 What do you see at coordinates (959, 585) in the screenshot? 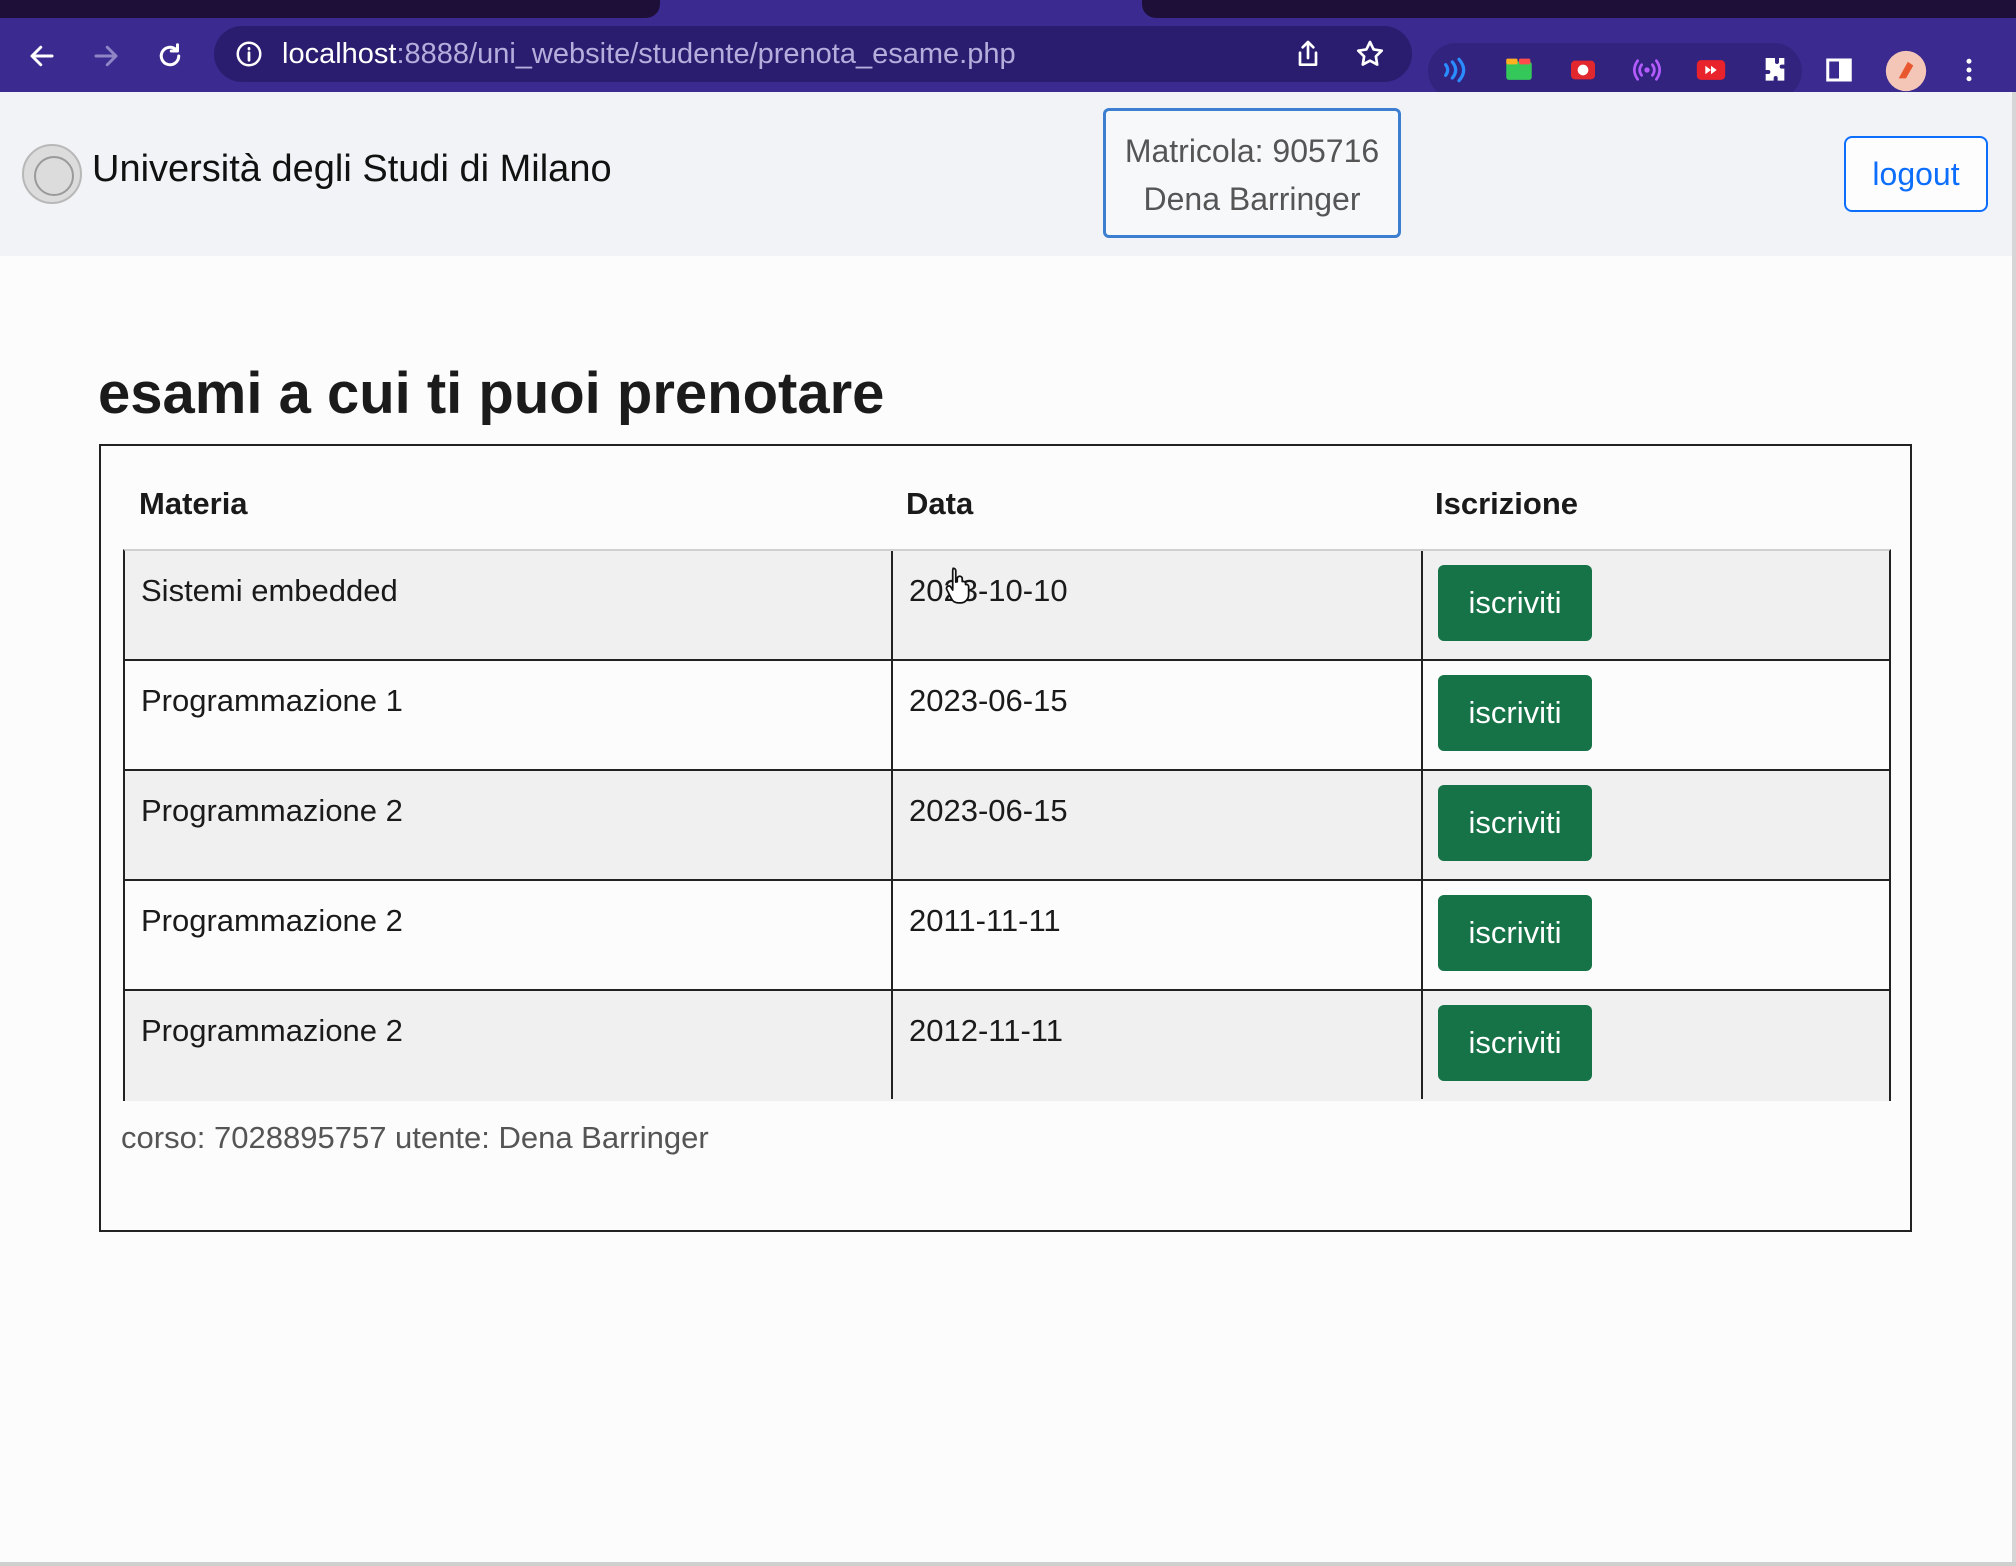
I see `hand-cursor-icon` at bounding box center [959, 585].